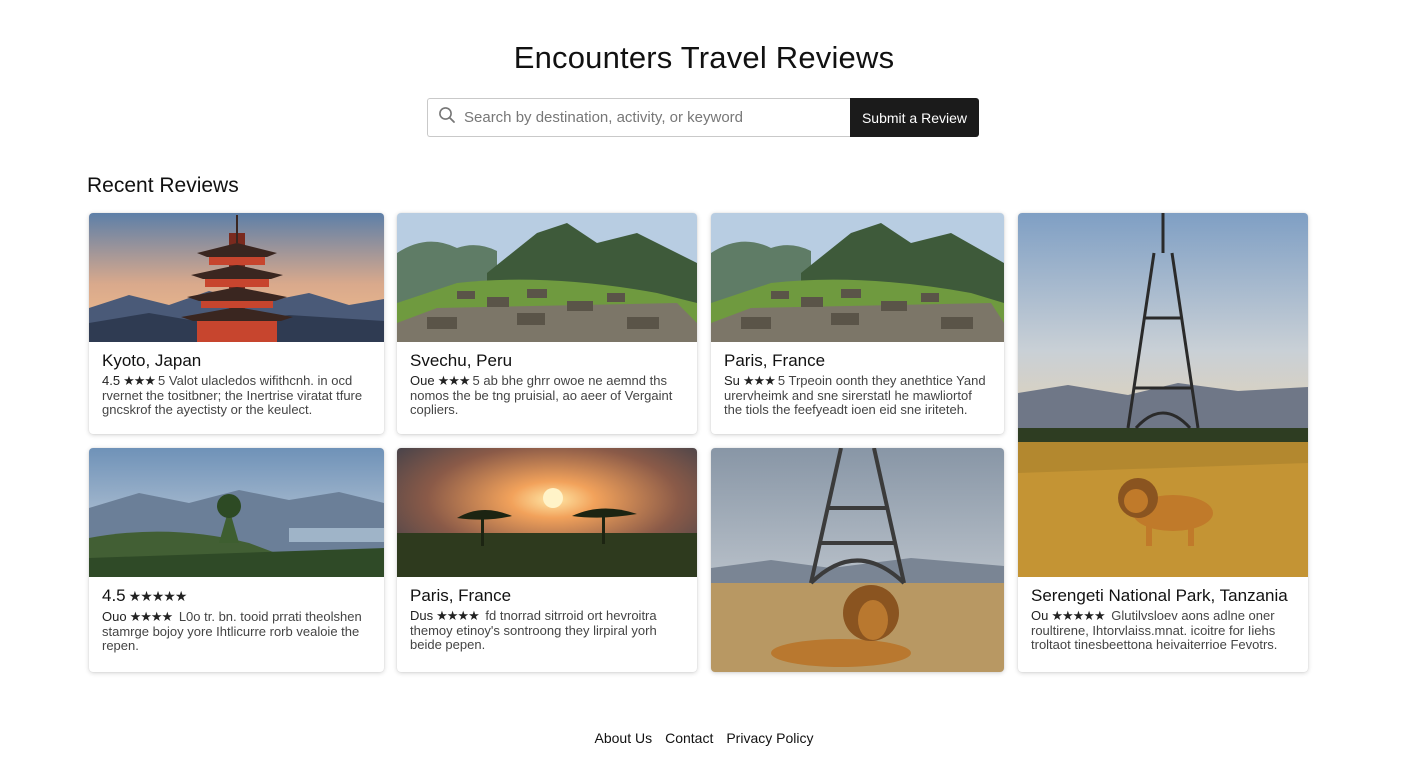 This screenshot has height=768, width=1408. Describe the element at coordinates (152, 360) in the screenshot. I see `card-title: Kyoto, Japan` at that location.